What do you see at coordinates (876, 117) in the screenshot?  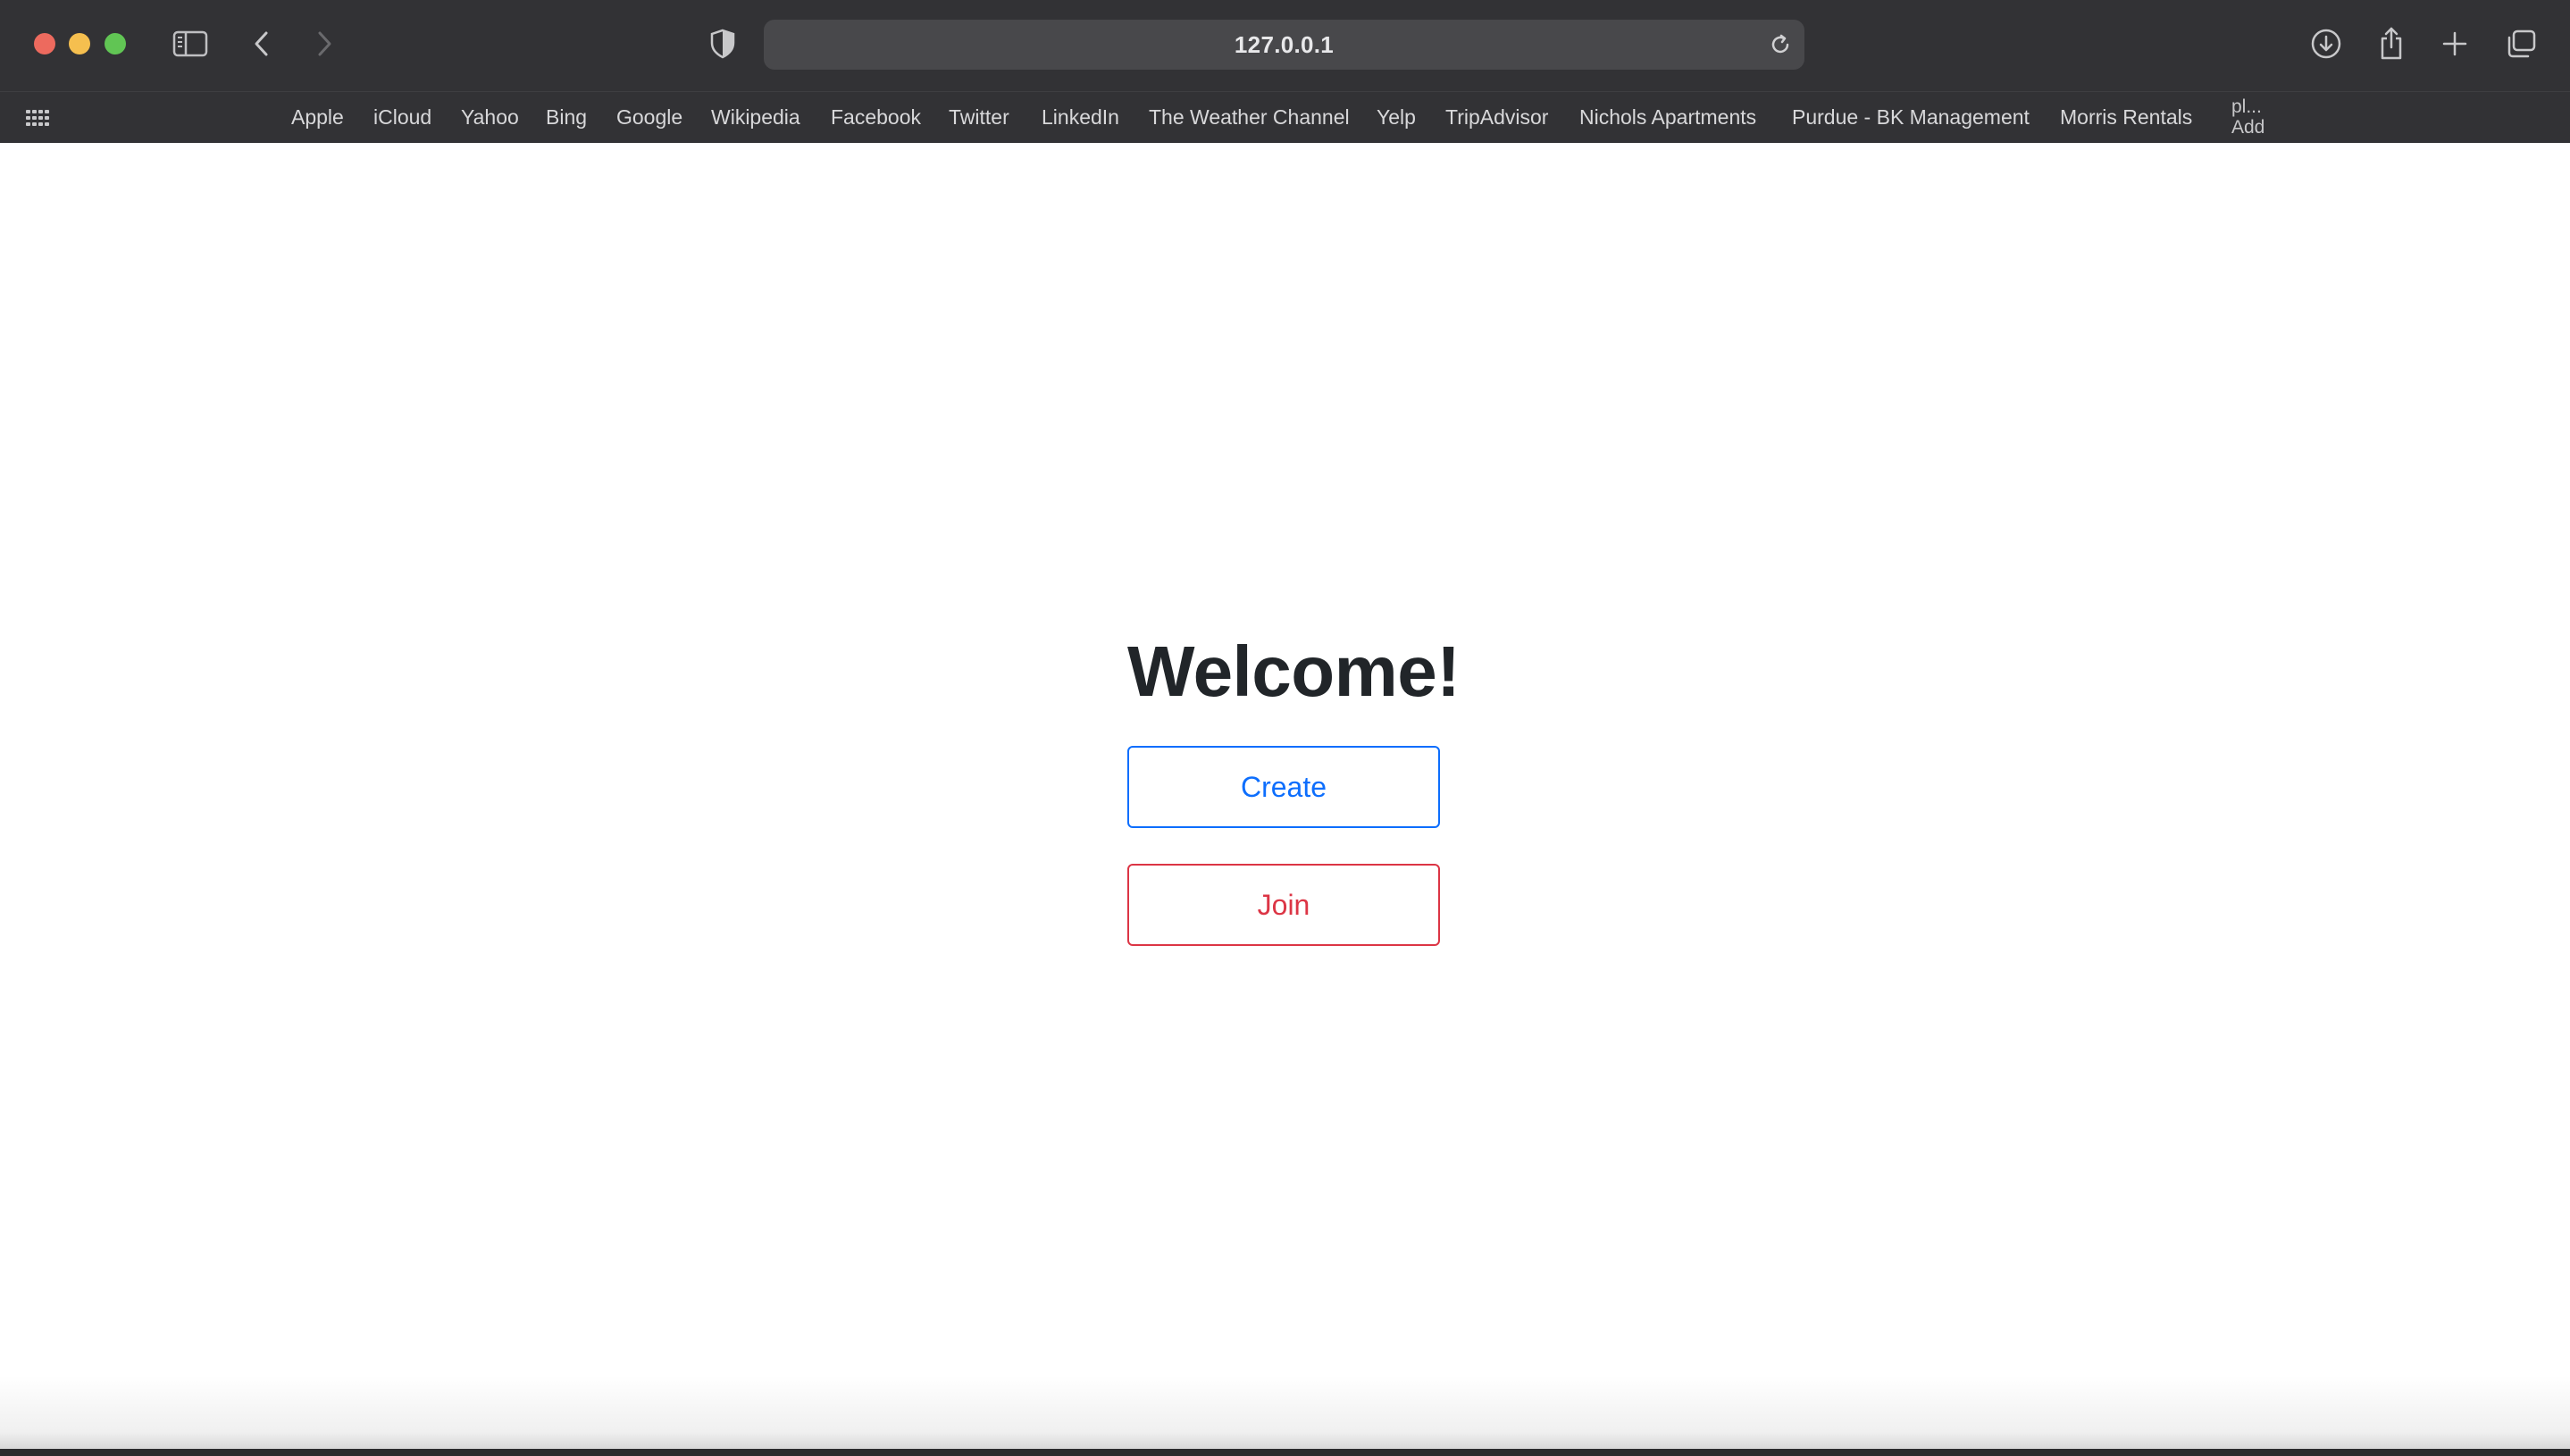 I see `favorite-facebook: Facebook` at bounding box center [876, 117].